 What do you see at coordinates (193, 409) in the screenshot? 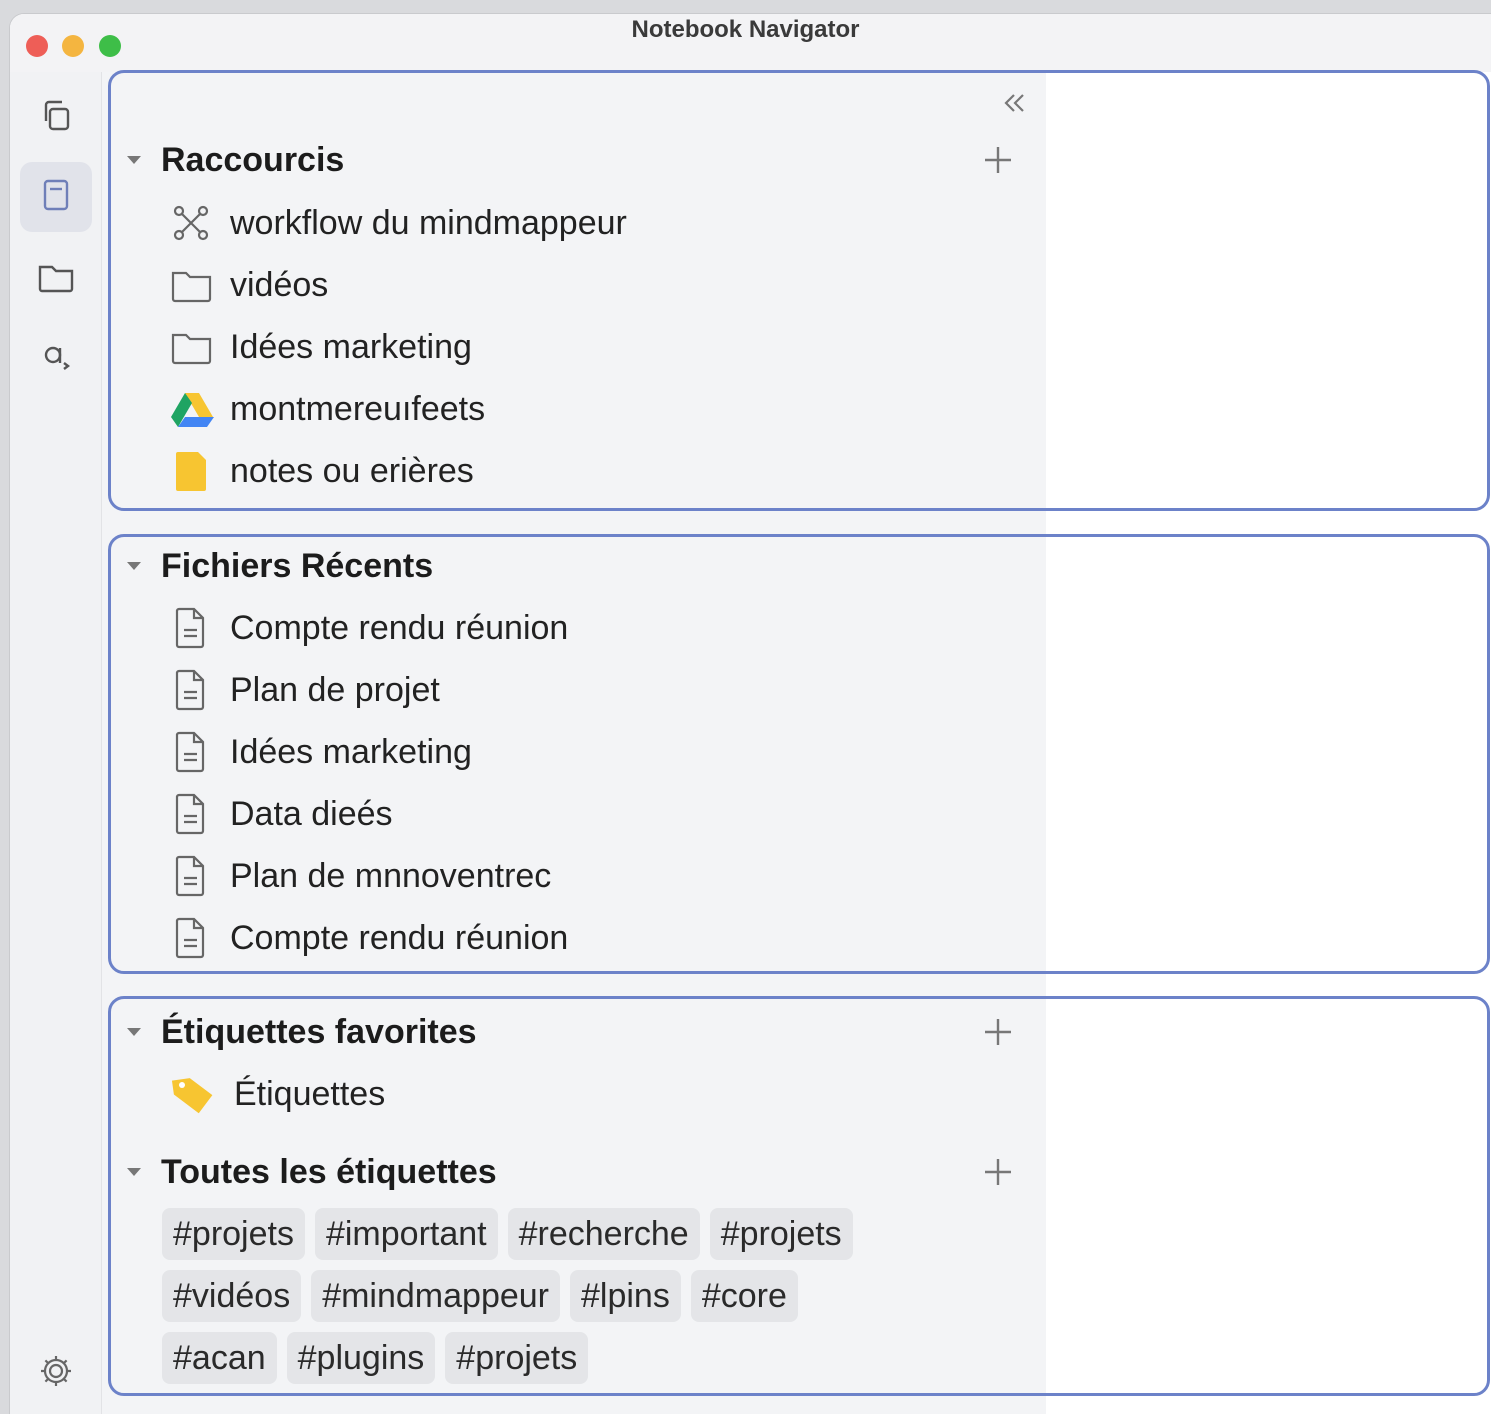
I see `drive-icon` at bounding box center [193, 409].